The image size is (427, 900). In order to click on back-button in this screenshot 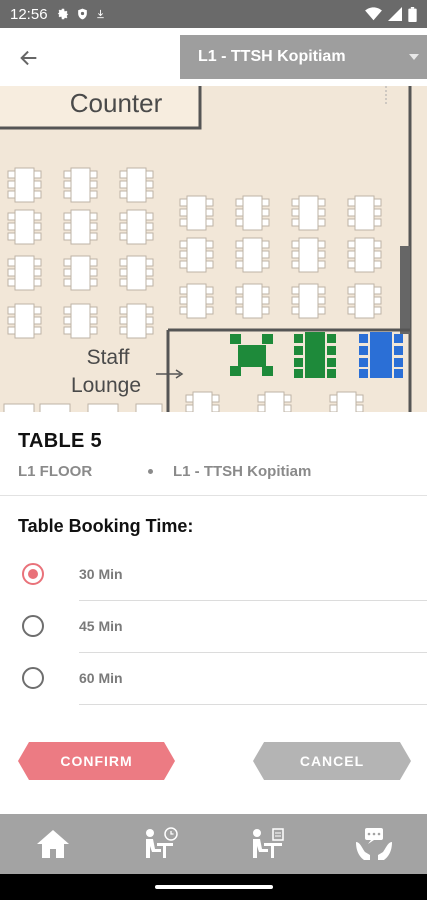, I will do `click(29, 58)`.